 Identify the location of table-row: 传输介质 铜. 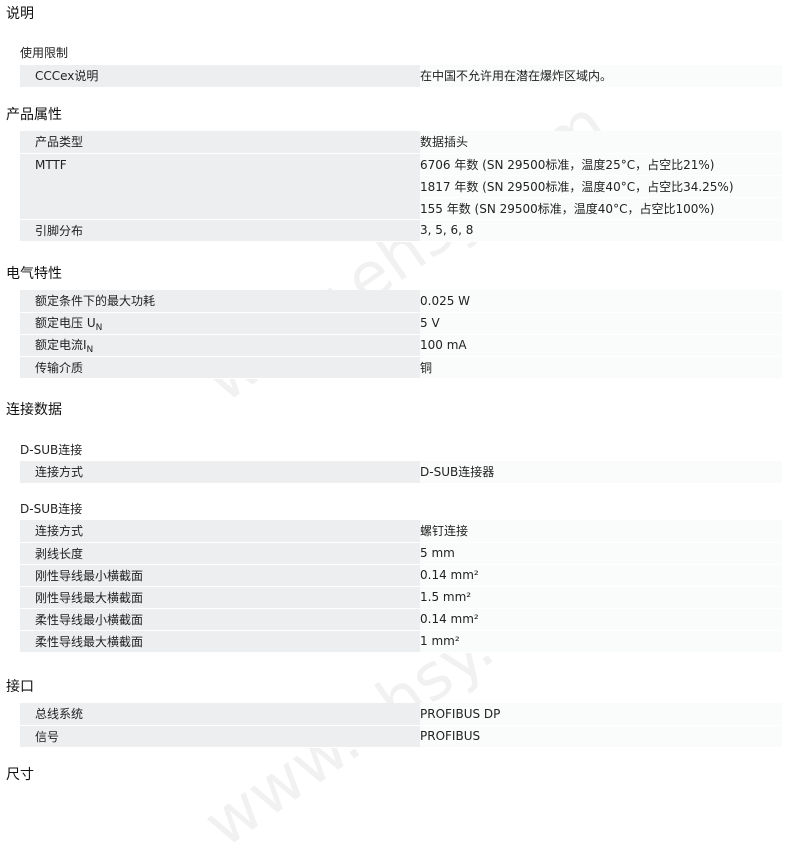
(401, 367).